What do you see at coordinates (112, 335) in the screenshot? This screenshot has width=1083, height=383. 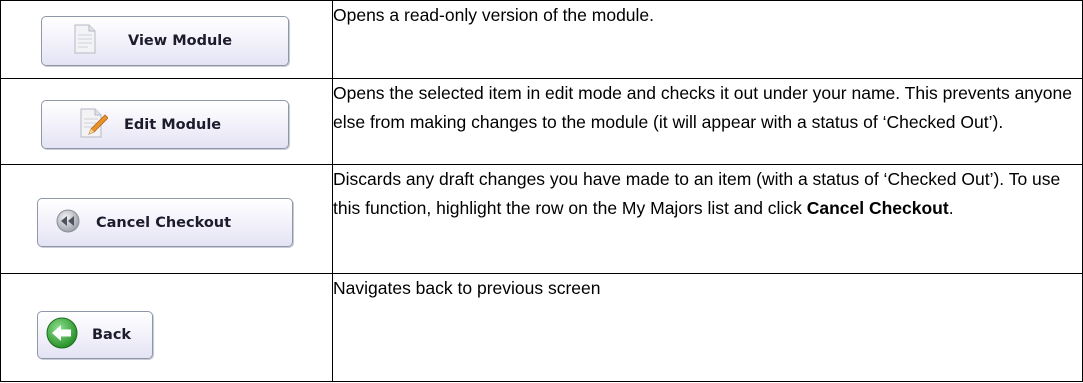 I see `back-label: Back` at bounding box center [112, 335].